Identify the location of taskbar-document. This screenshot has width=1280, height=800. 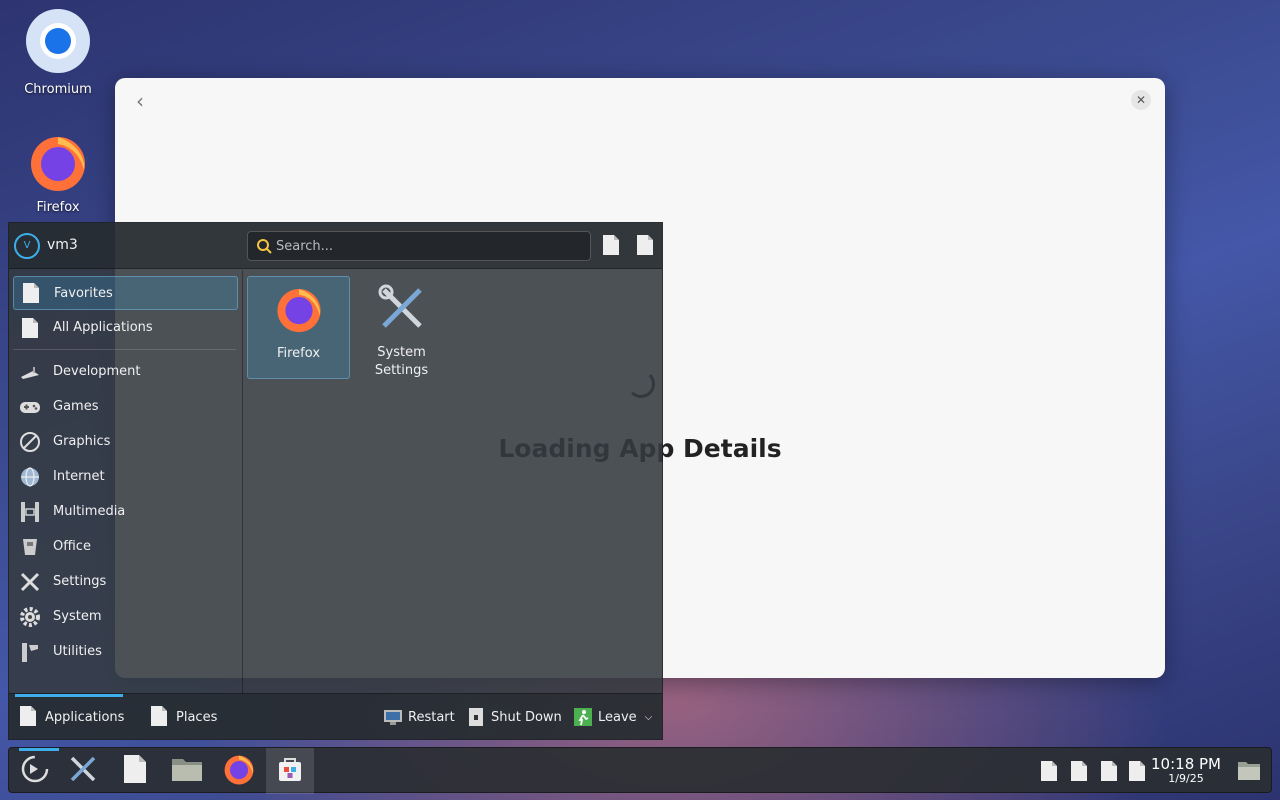
(135, 771).